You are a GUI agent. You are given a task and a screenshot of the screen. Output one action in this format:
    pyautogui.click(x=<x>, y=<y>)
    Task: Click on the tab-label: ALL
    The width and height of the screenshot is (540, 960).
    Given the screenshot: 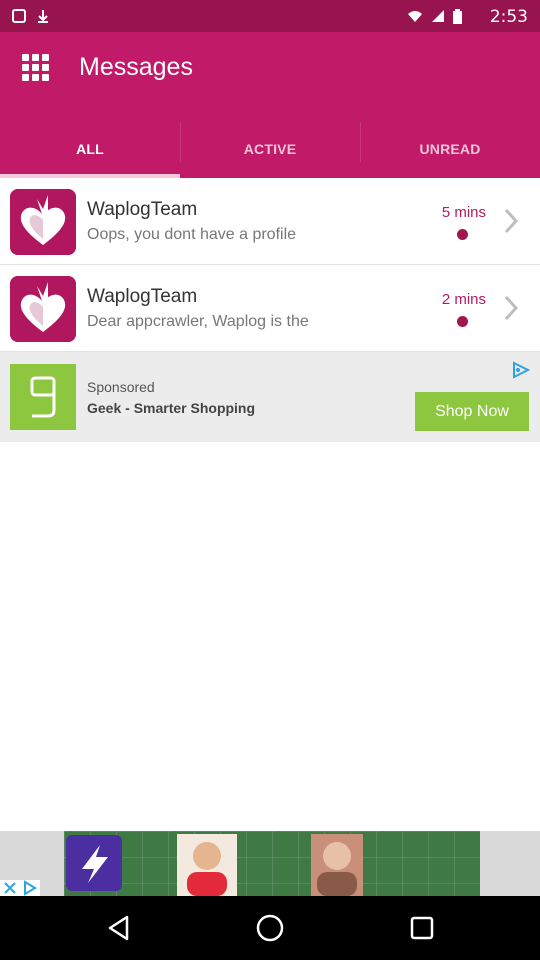 What is the action you would take?
    pyautogui.click(x=90, y=149)
    